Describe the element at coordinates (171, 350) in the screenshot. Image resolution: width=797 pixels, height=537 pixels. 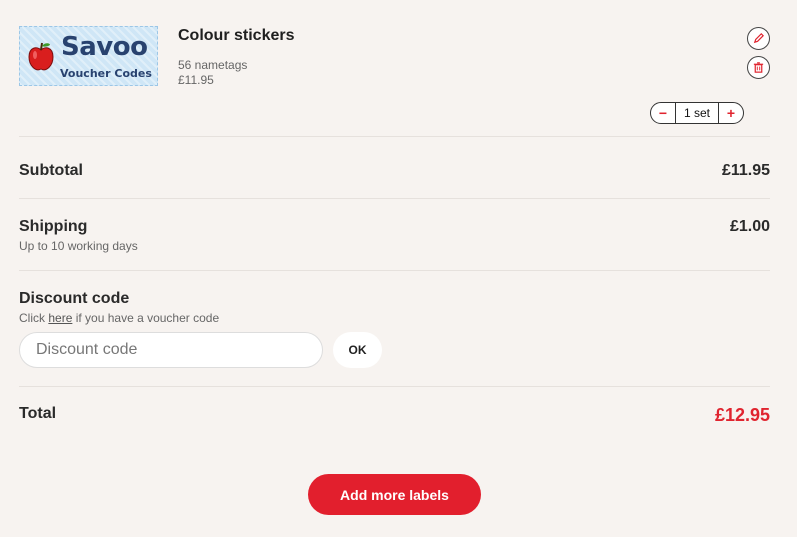
I see `discount-code-input` at that location.